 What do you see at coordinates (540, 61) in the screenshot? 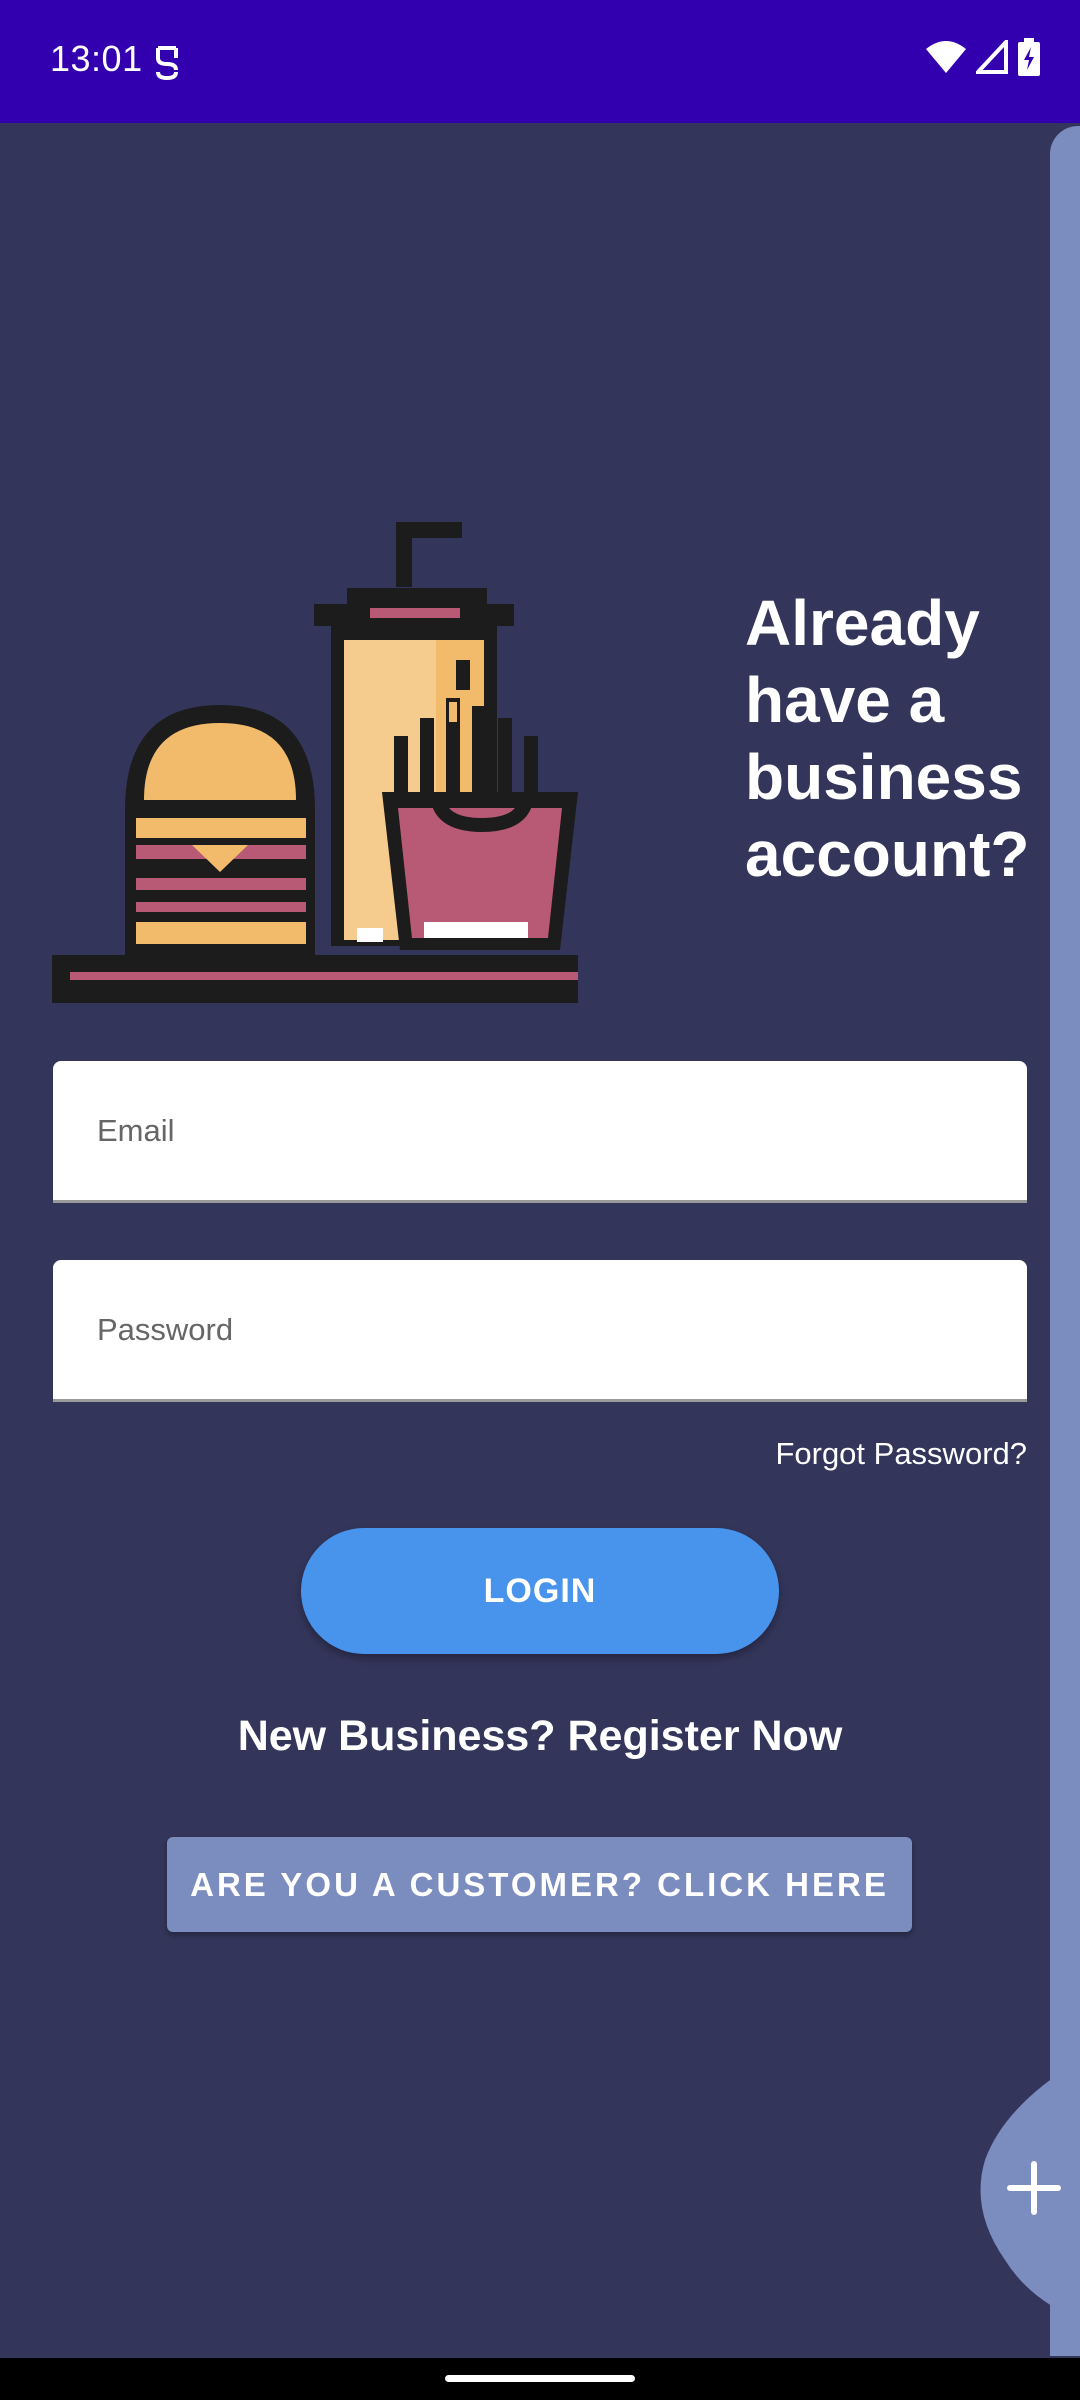
I see `status-bar: 13:01` at bounding box center [540, 61].